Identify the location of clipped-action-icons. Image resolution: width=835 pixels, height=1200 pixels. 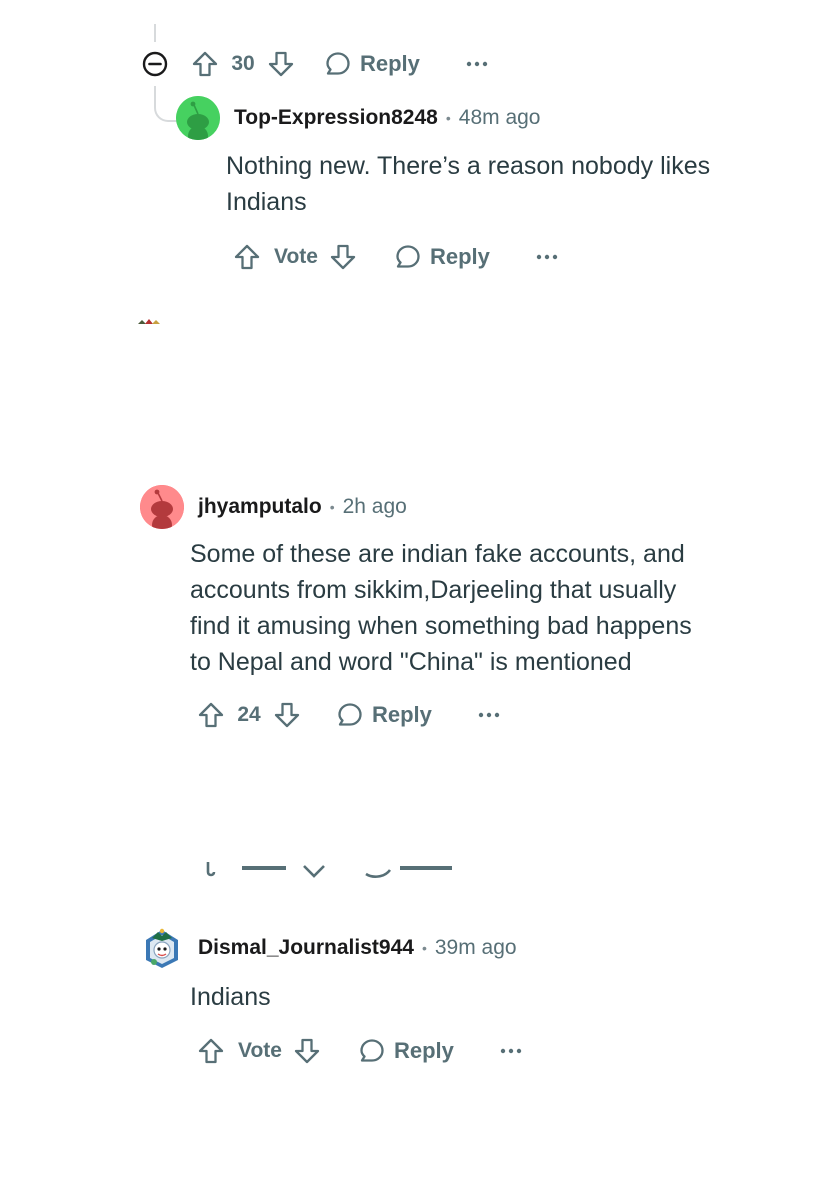
(329, 870).